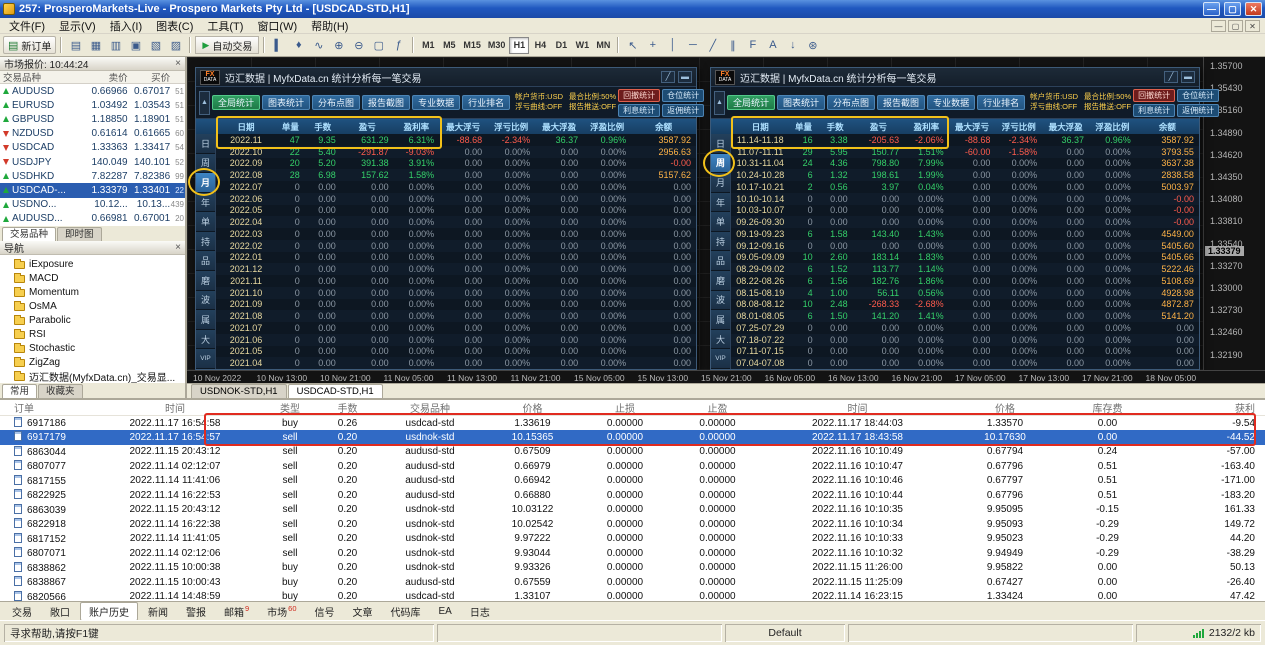 This screenshot has width=1265, height=645. I want to click on stat-chart-icon: ╱, so click(1171, 77).